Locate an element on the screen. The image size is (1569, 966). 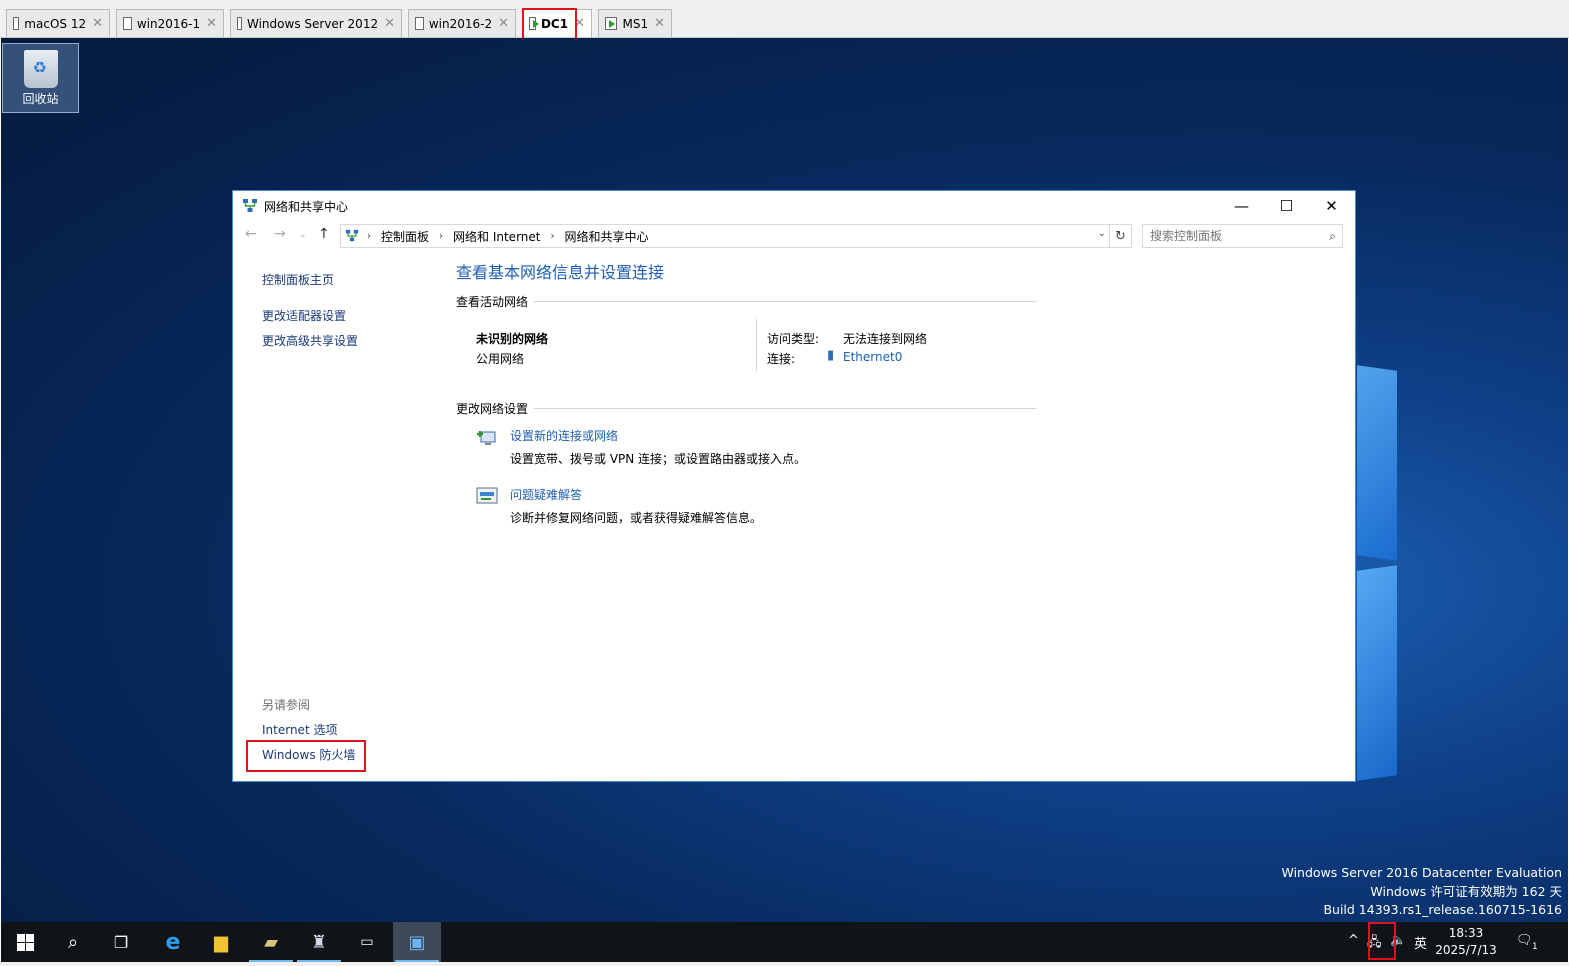
volume-muted-icon: 🔈 is located at coordinates (1398, 940).